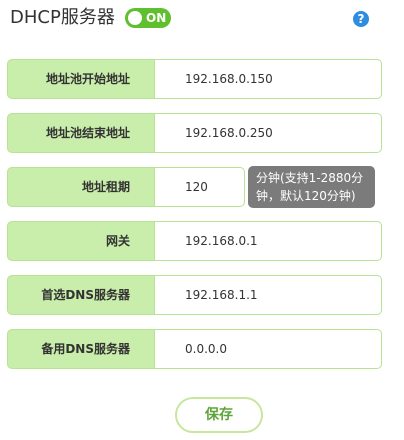  What do you see at coordinates (268, 241) in the screenshot?
I see `gateway-input: 192.168.0.1` at bounding box center [268, 241].